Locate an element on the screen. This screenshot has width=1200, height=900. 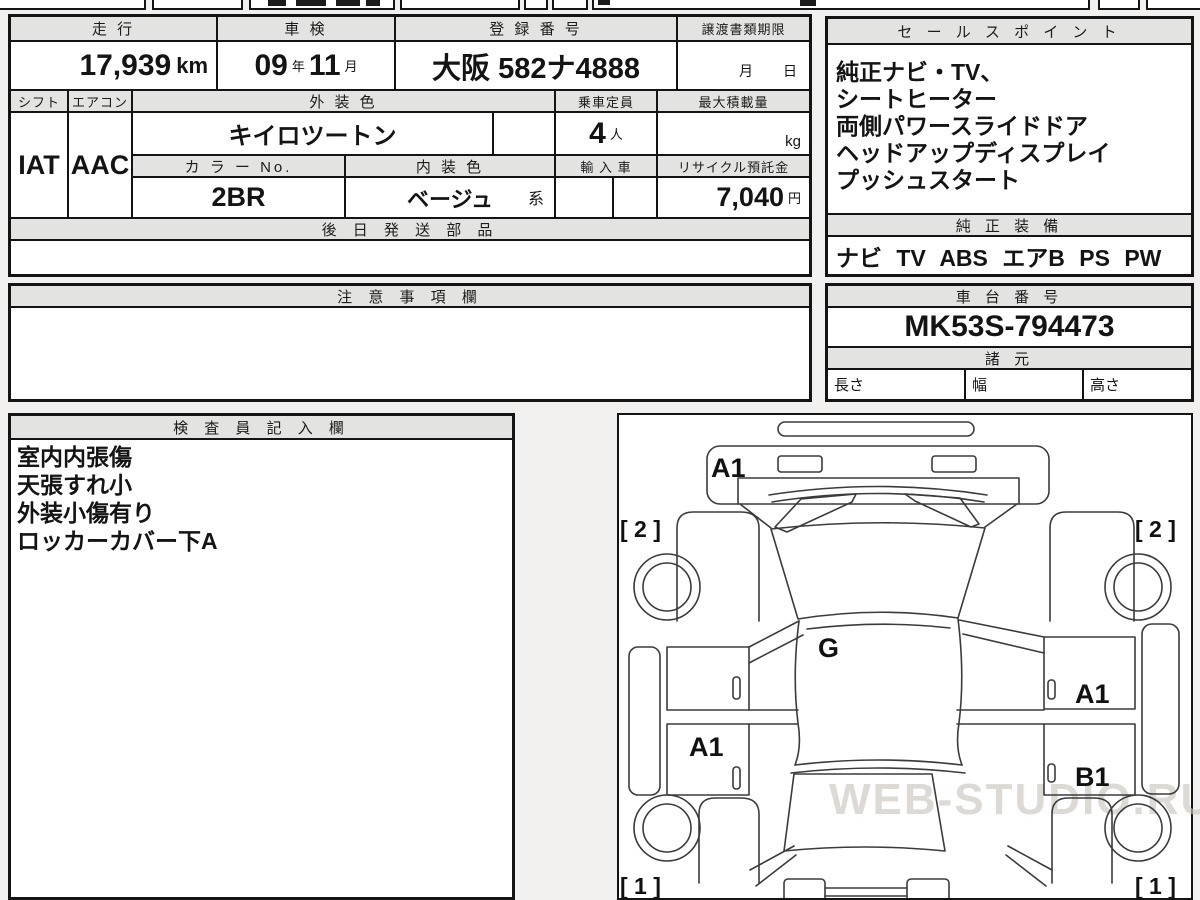
damage-mark-rear-left: [ 1 ] is located at coordinates (640, 885).